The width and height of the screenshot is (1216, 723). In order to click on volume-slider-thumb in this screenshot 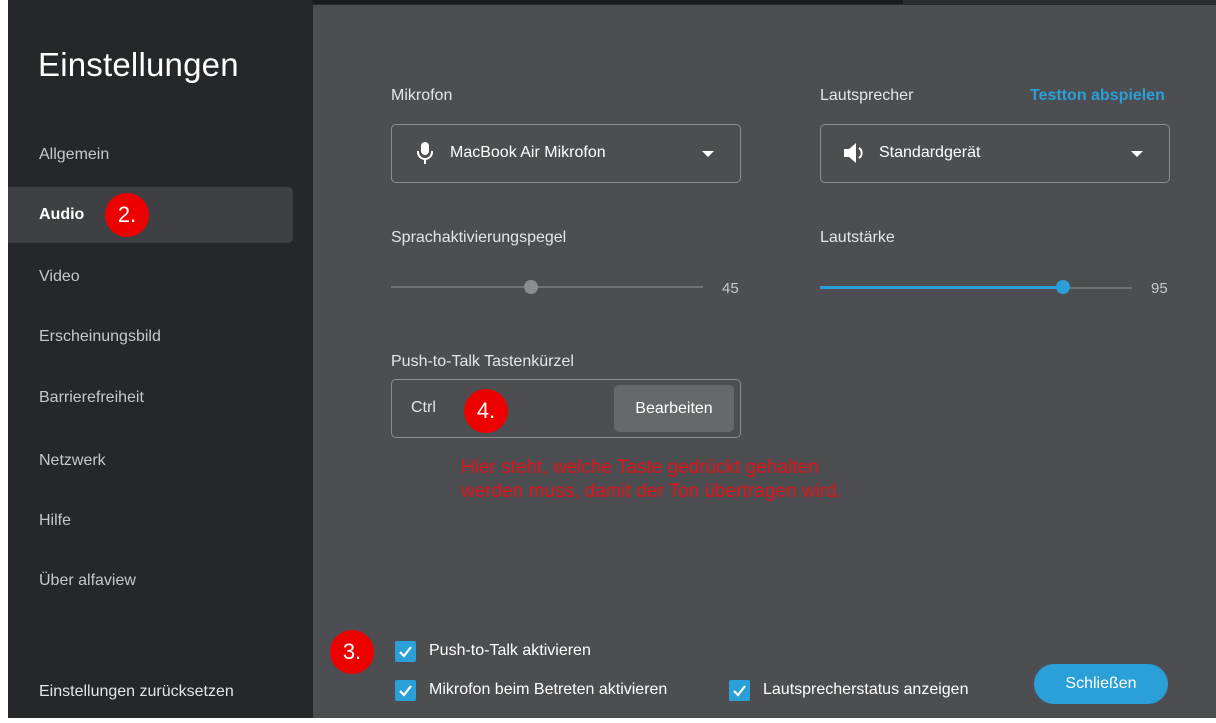, I will do `click(1063, 287)`.